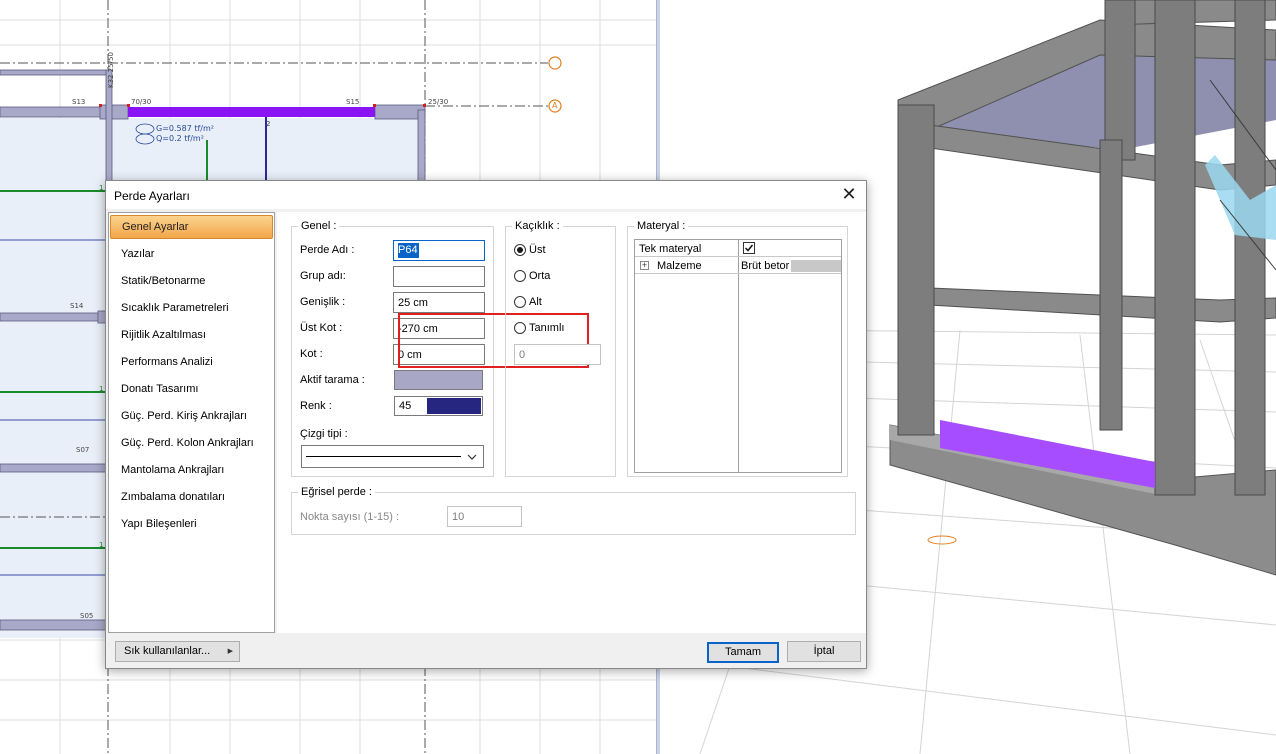 The width and height of the screenshot is (1276, 754). What do you see at coordinates (353, 102) in the screenshot?
I see `plan-label-s15: S15` at bounding box center [353, 102].